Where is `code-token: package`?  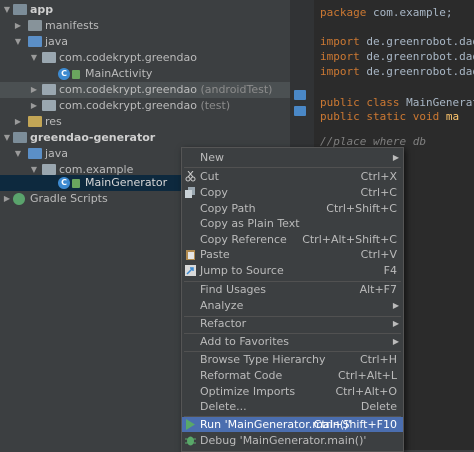
code-token: package is located at coordinates (346, 12).